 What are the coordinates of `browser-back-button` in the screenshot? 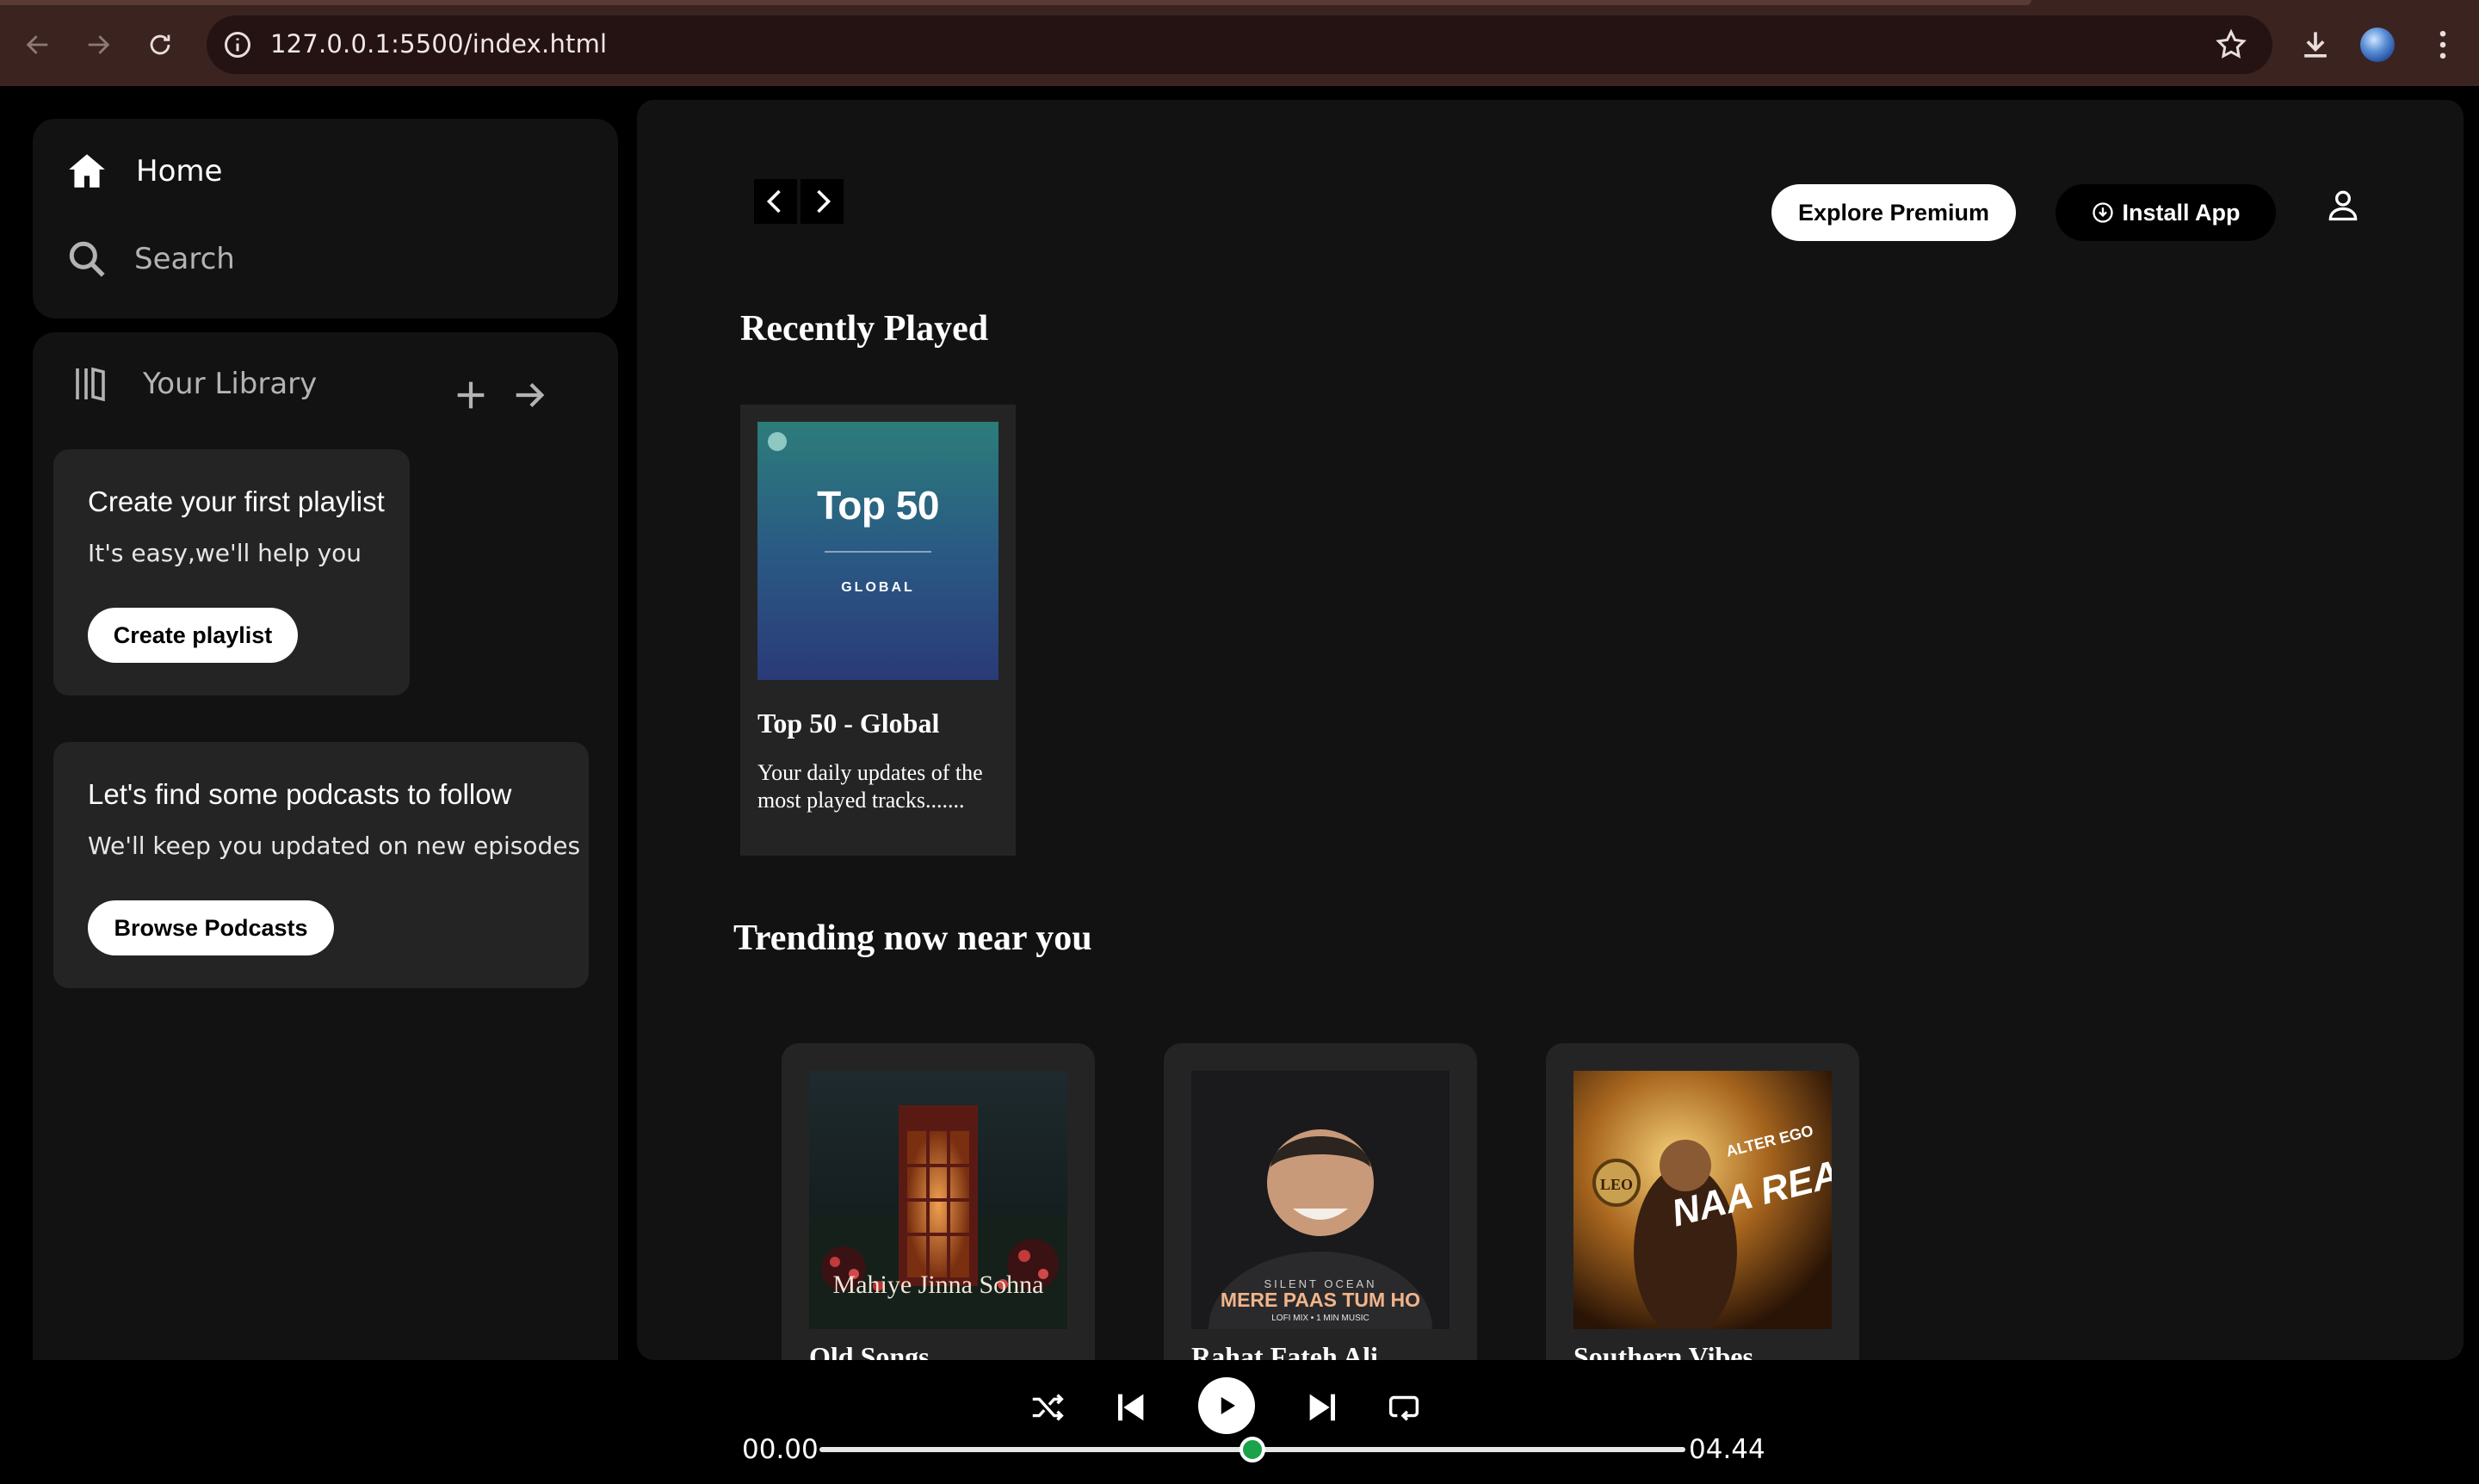 It's located at (38, 44).